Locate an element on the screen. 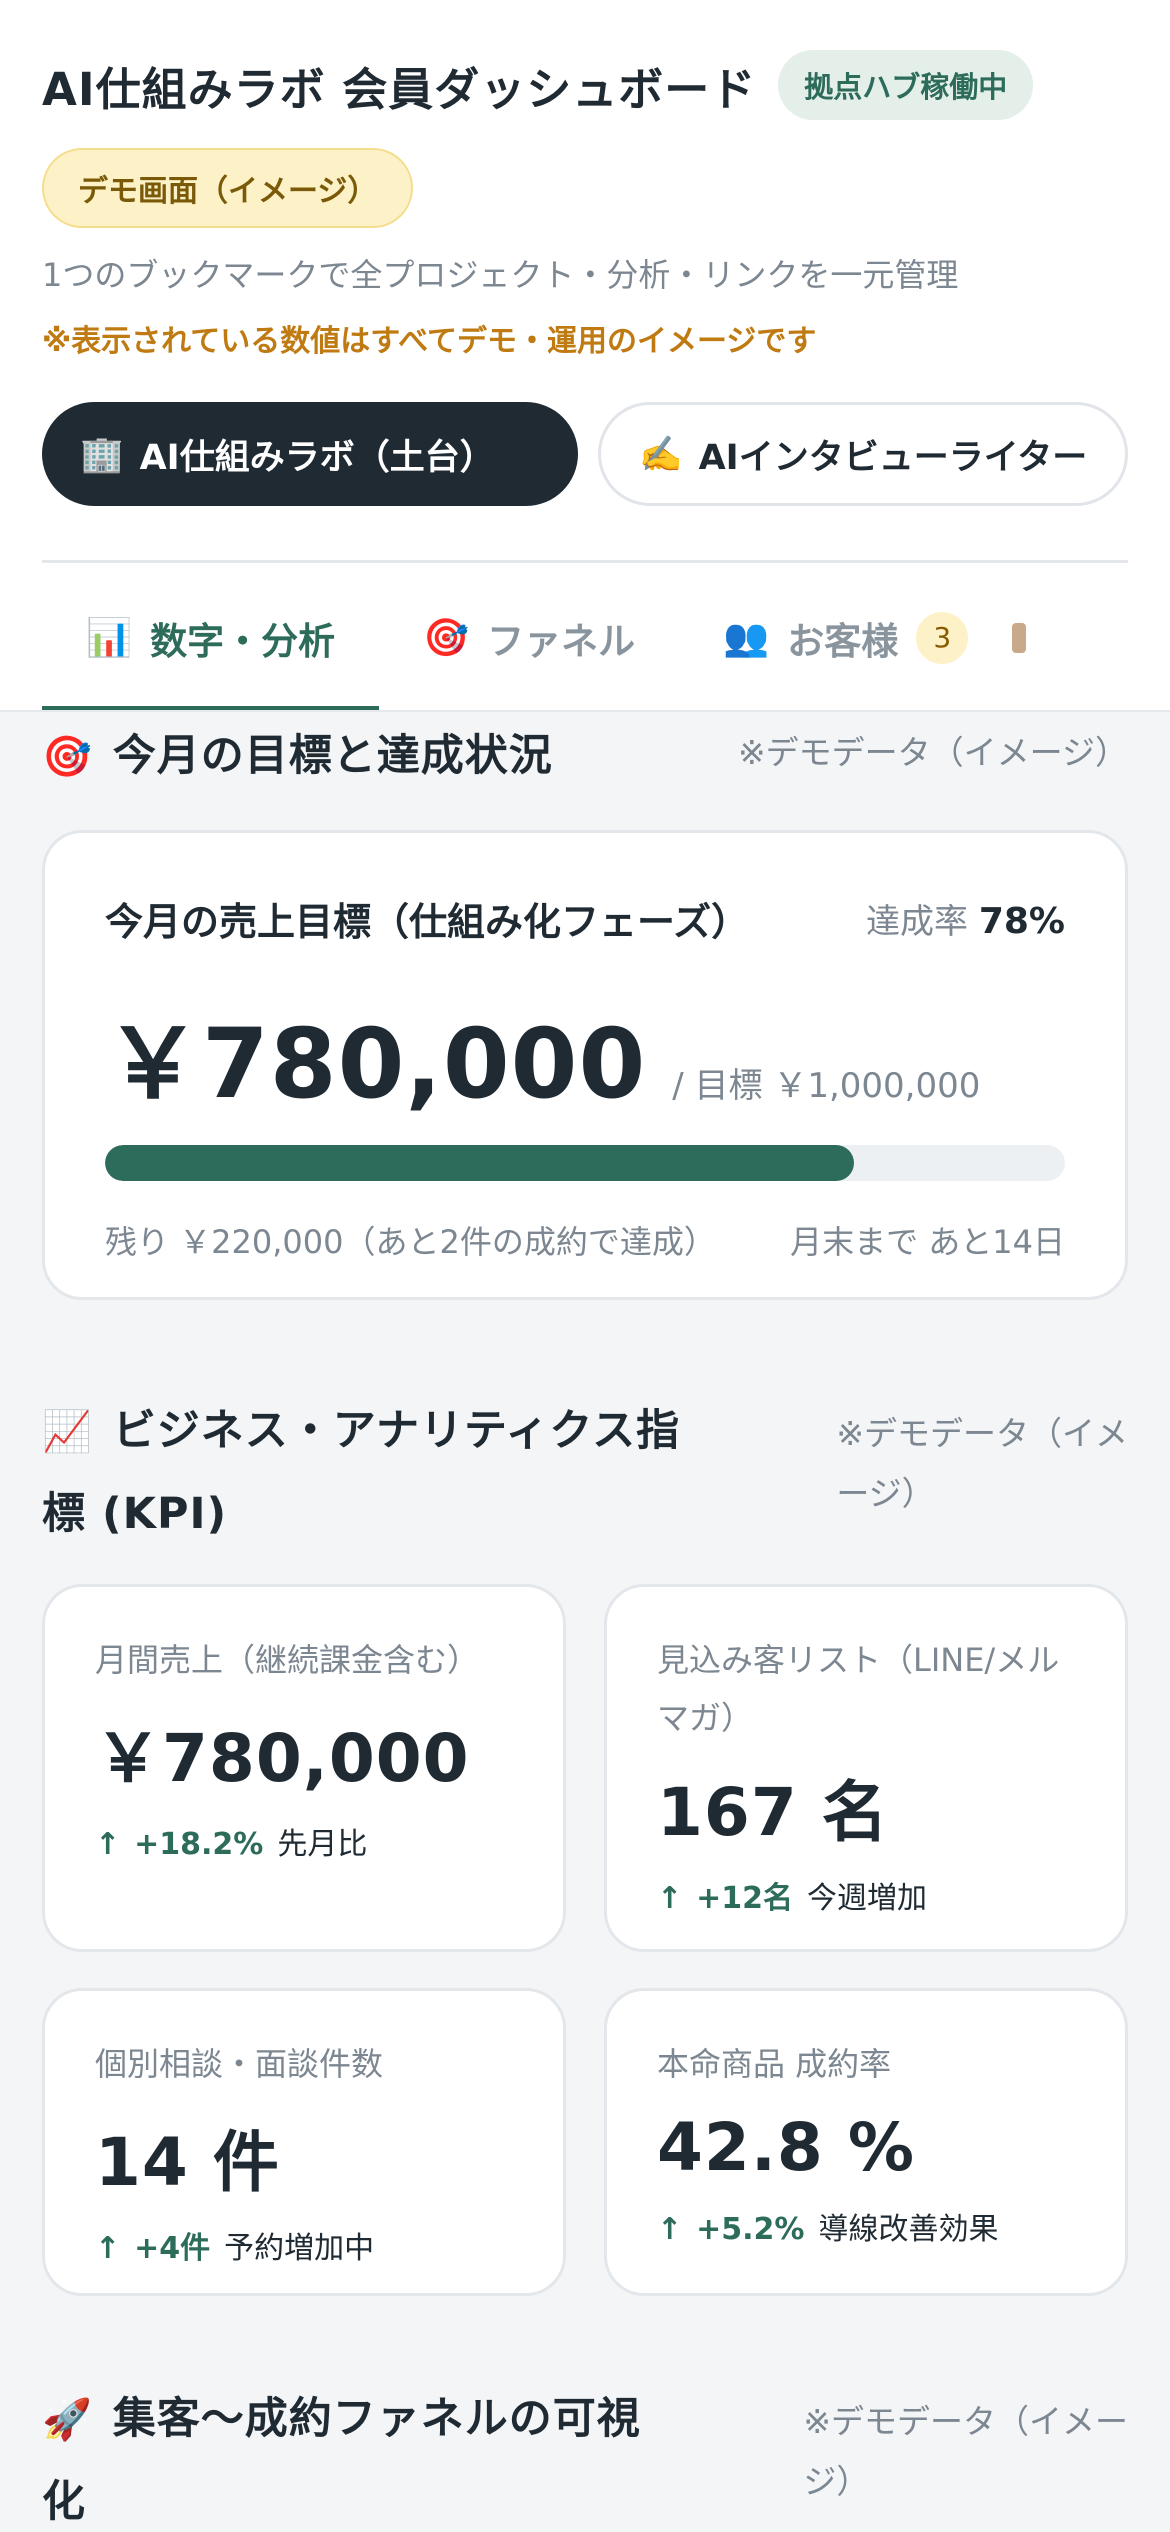 This screenshot has height=2532, width=1170. kpi-delta: ↑ +12名 今週増加 is located at coordinates (866, 1895).